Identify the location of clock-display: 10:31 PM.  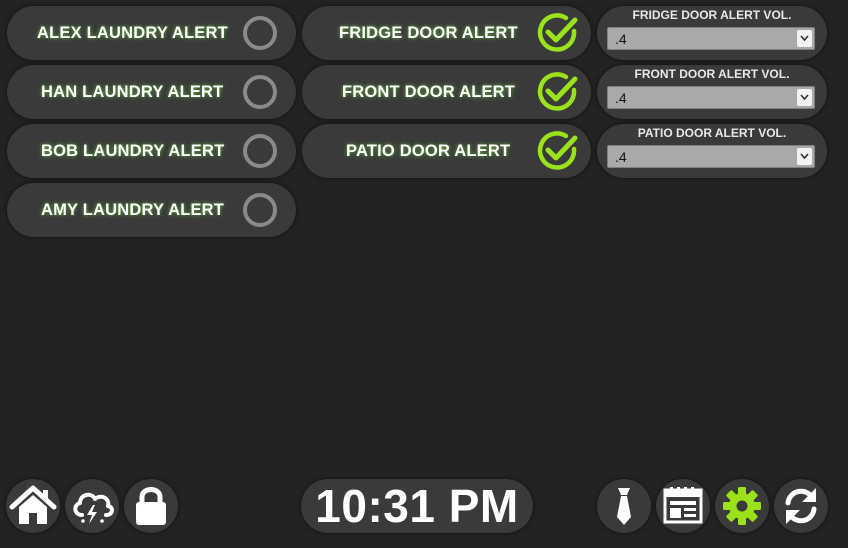
(417, 506).